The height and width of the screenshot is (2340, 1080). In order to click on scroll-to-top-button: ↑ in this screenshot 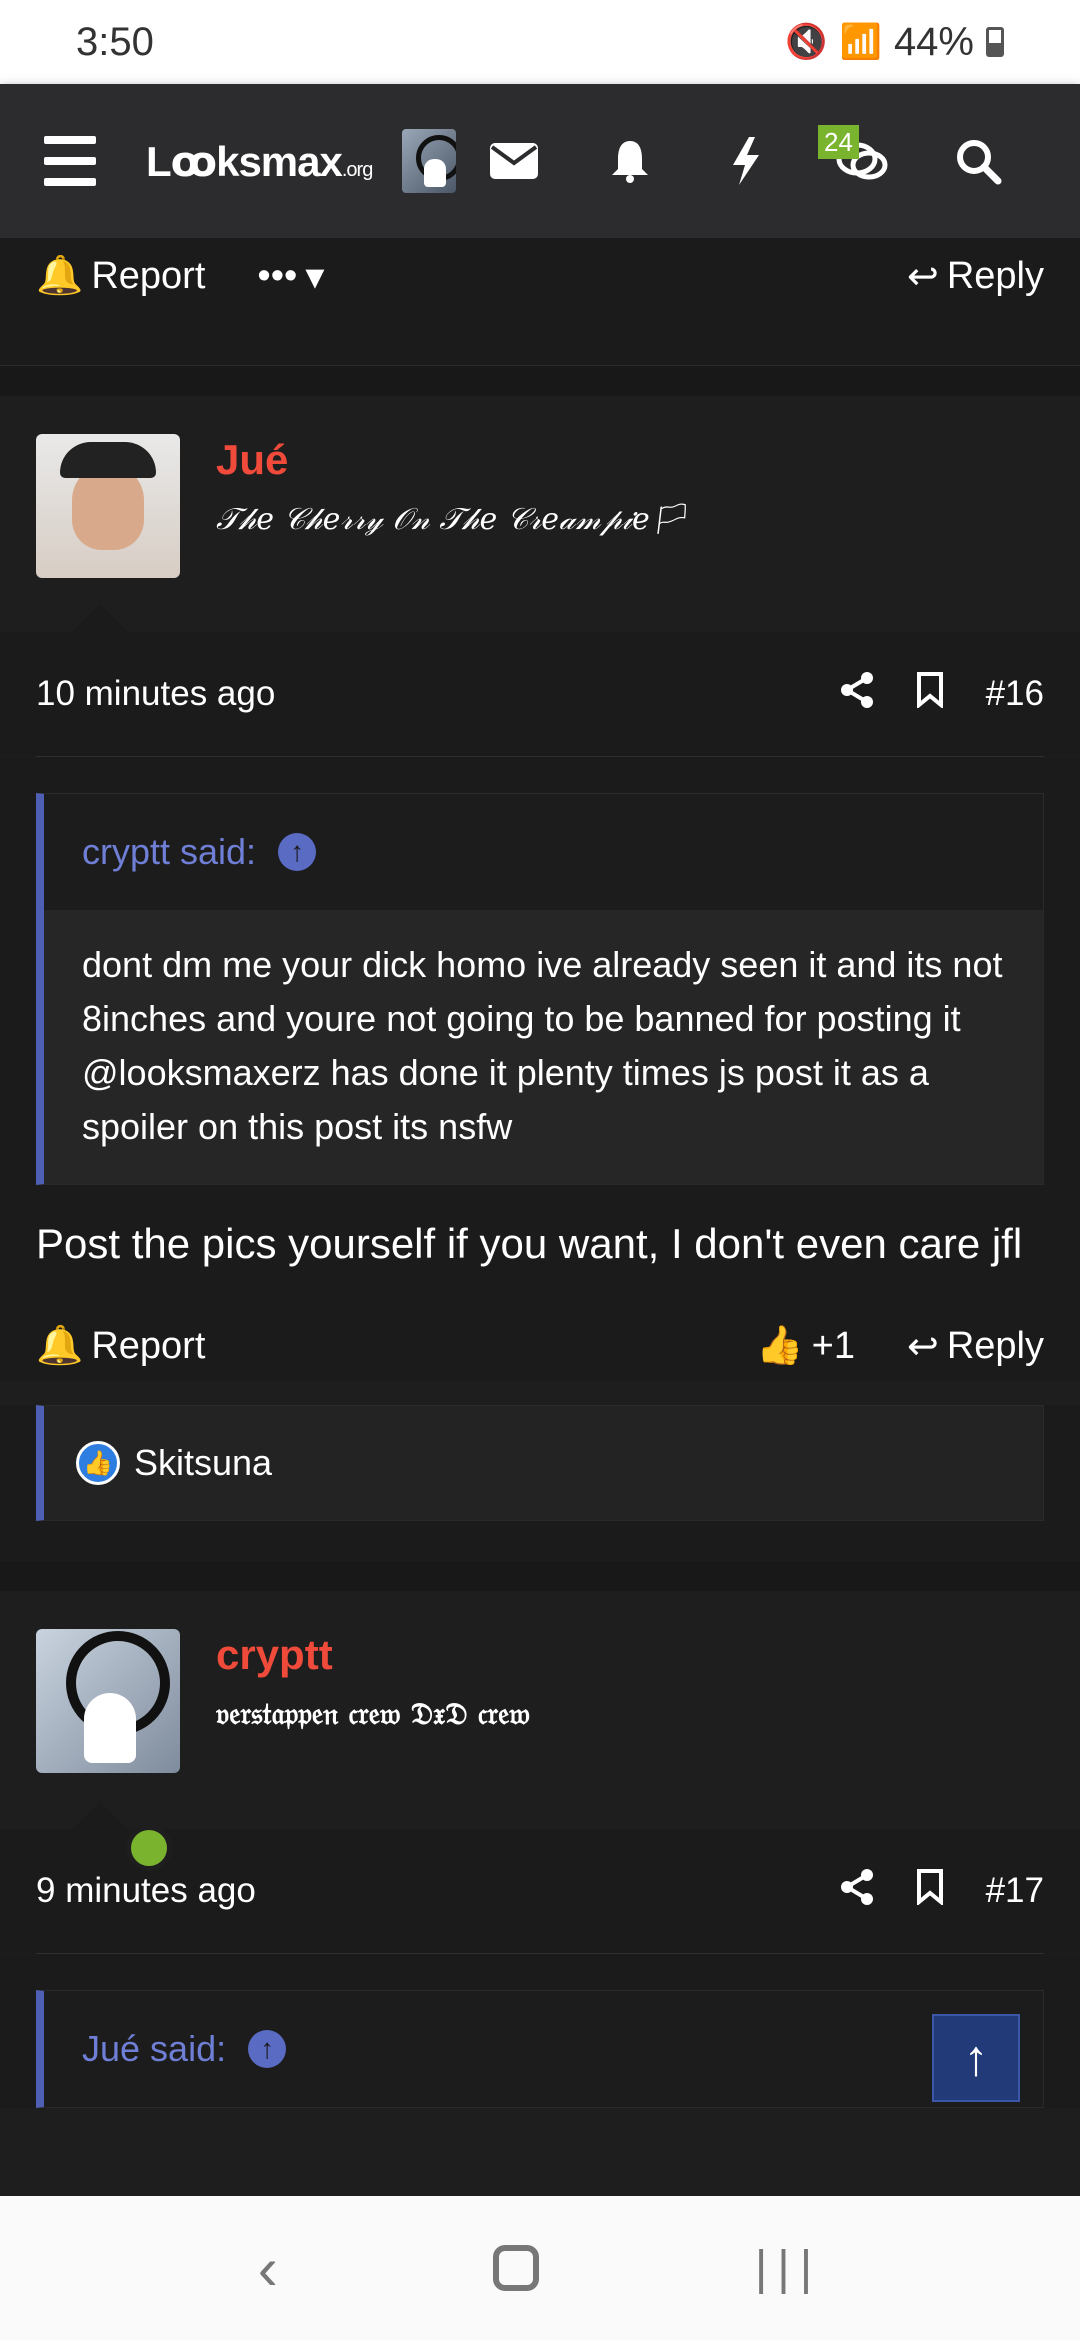, I will do `click(976, 2058)`.